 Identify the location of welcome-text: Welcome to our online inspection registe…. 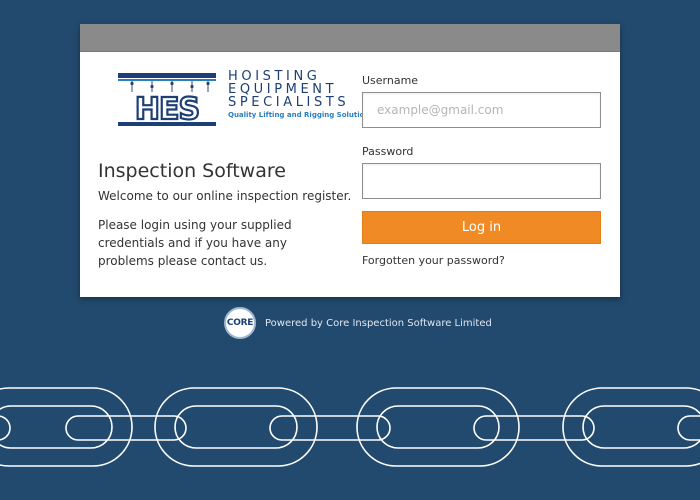
(225, 196).